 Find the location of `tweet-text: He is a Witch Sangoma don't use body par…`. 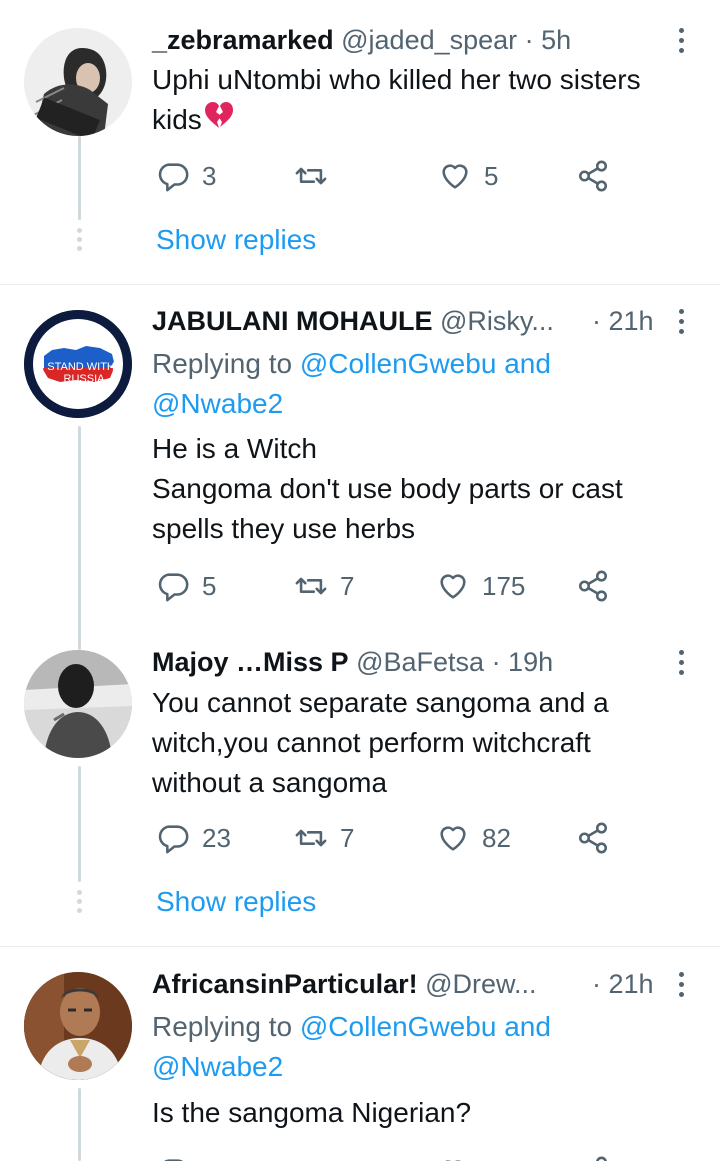

tweet-text: He is a Witch Sangoma don't use body par… is located at coordinates (421, 489).